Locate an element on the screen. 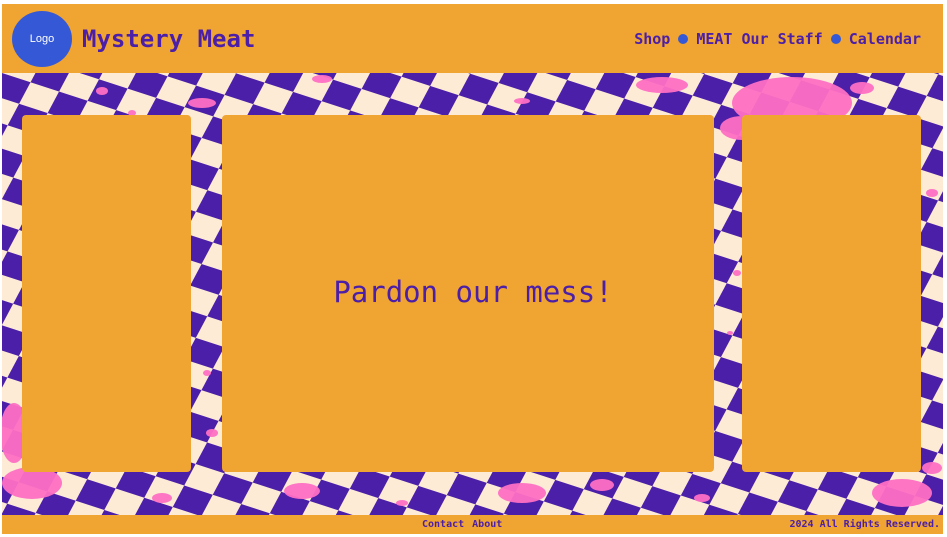 The height and width of the screenshot is (537, 947). logo-text: Logo is located at coordinates (42, 39).